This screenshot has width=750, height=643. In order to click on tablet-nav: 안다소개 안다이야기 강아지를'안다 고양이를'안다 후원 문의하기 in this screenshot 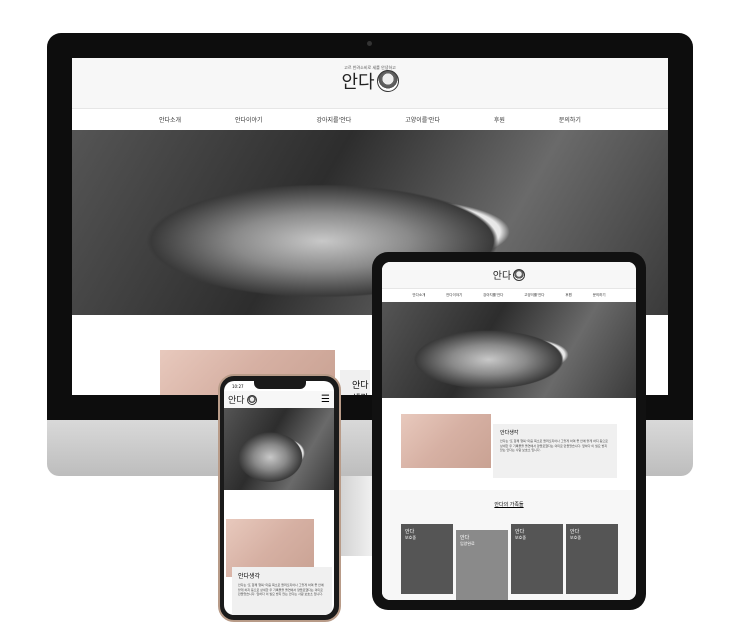, I will do `click(509, 295)`.